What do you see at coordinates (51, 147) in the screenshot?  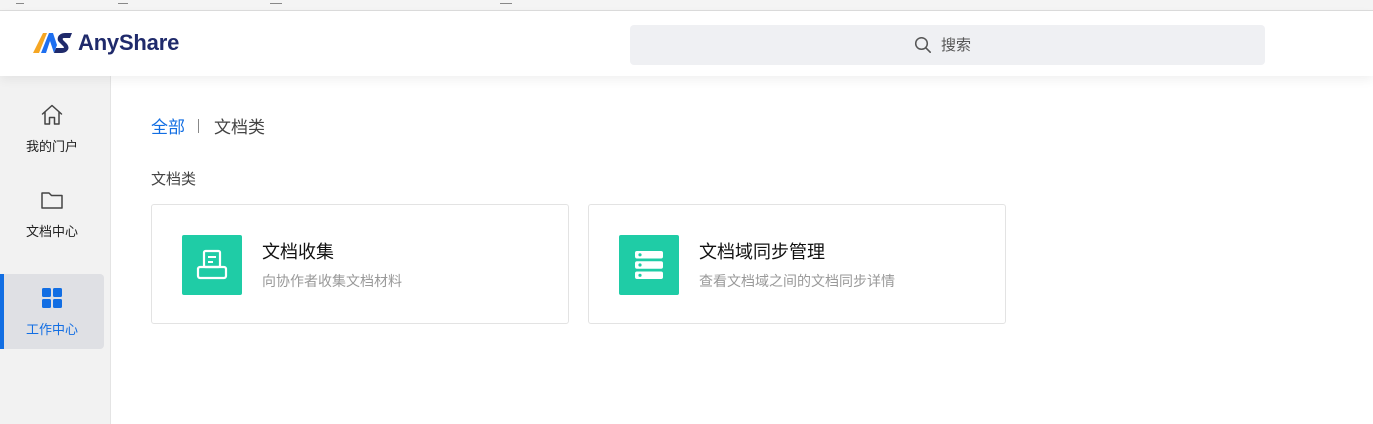 I see `sidebar-item-label: 我的门户` at bounding box center [51, 147].